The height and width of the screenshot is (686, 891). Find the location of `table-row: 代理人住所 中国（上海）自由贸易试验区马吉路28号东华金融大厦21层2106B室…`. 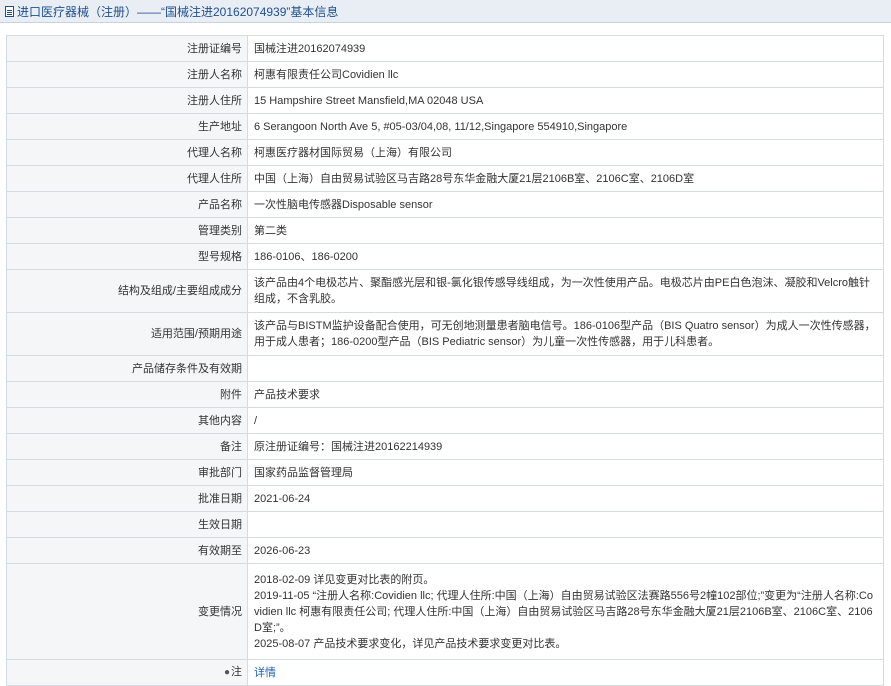

table-row: 代理人住所 中国（上海）自由贸易试验区马吉路28号东华金融大厦21层2106B室… is located at coordinates (445, 178).